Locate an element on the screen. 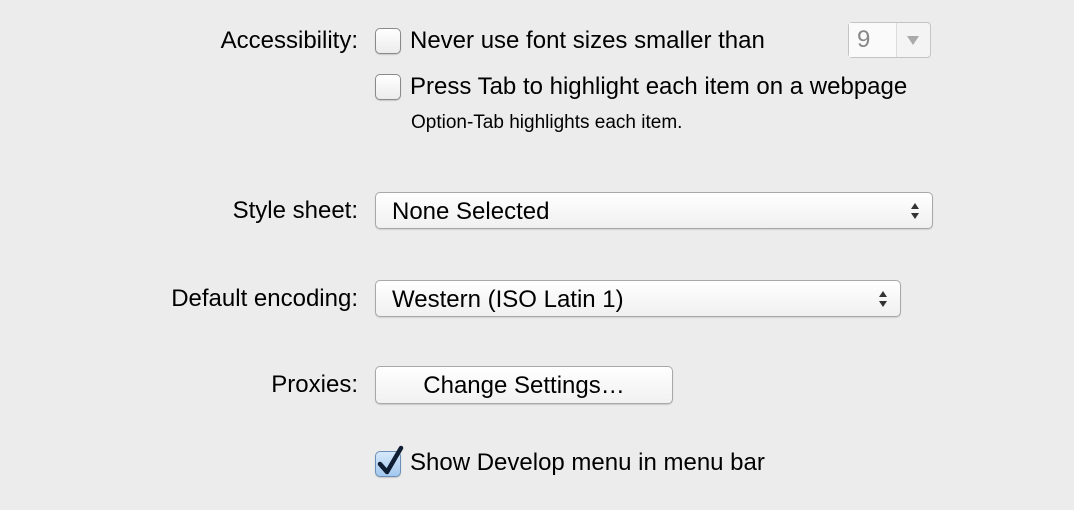 This screenshot has width=1074, height=510. checkmark-icon is located at coordinates (390, 460).